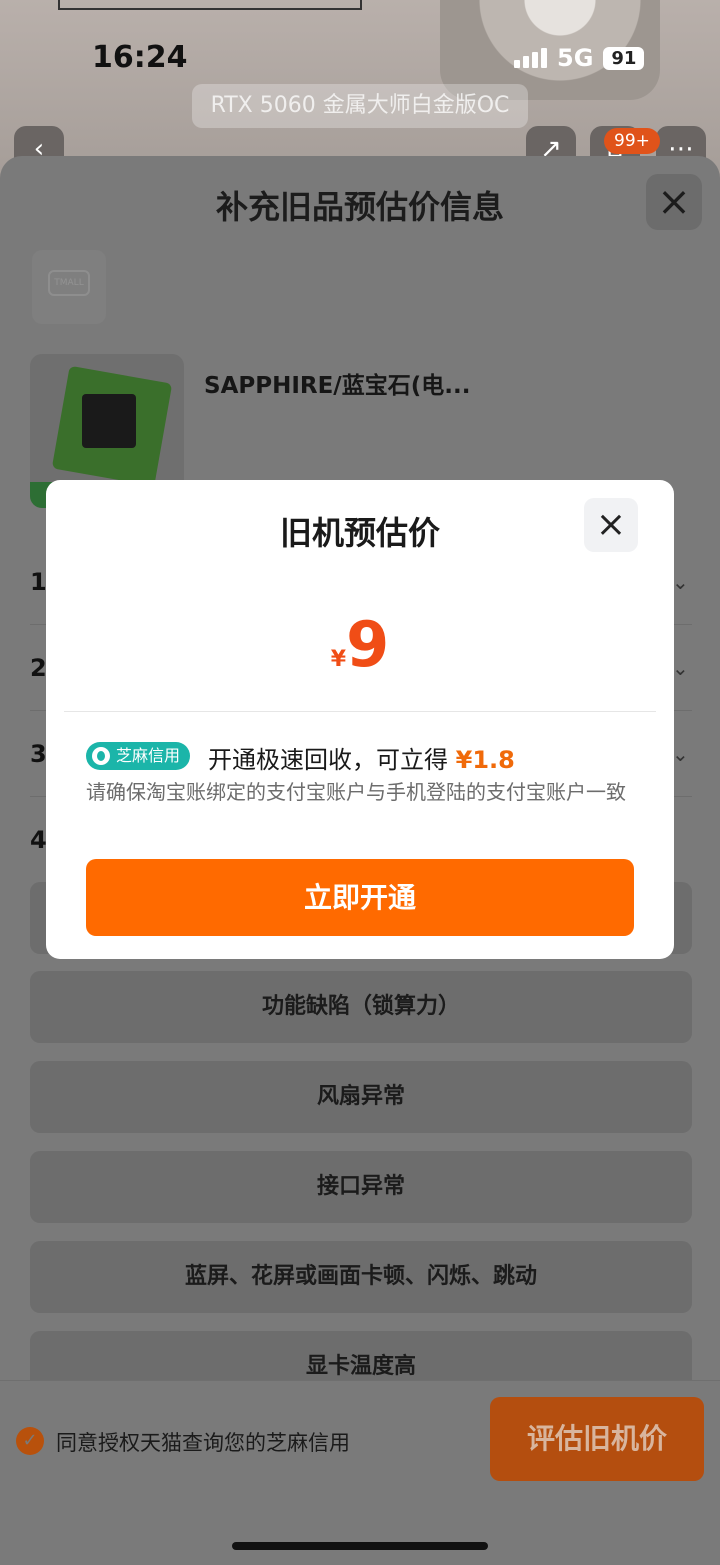 The width and height of the screenshot is (720, 1565). Describe the element at coordinates (360, 897) in the screenshot. I see `activate-button: 立即开通` at that location.